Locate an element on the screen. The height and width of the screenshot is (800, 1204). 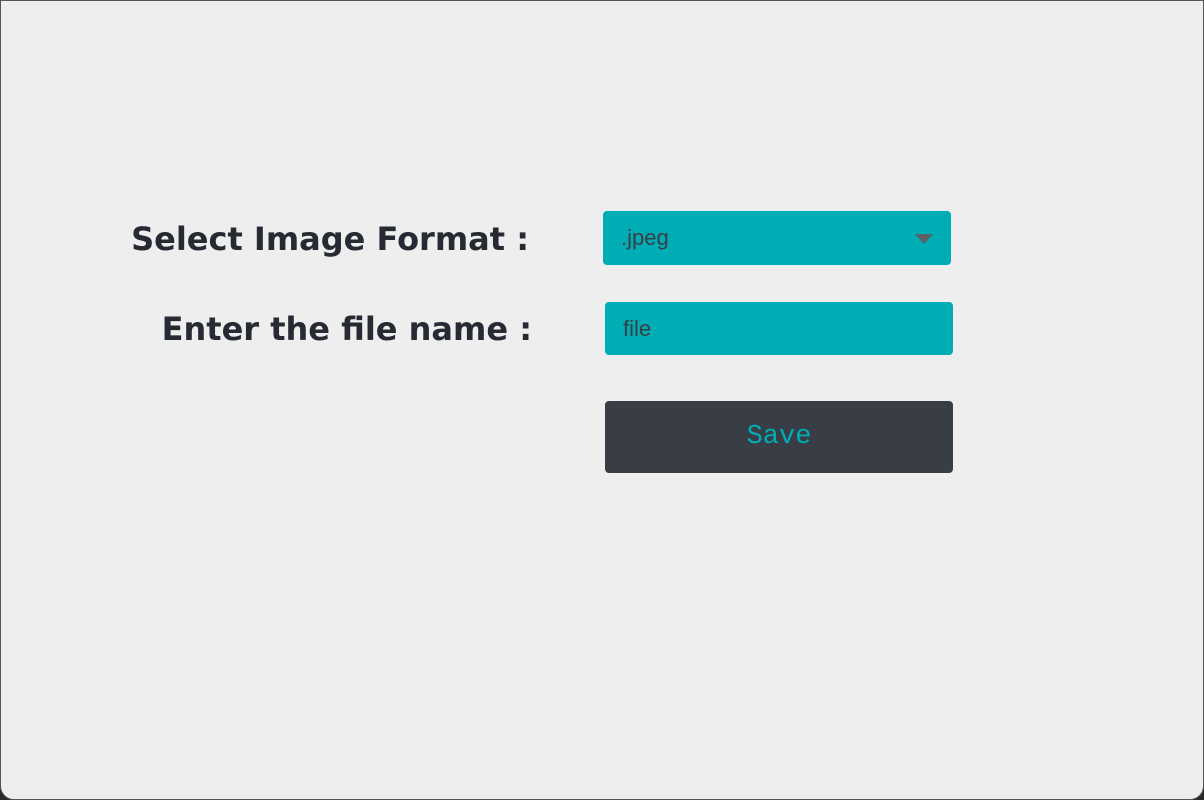
image-format-selected-value: .jpeg is located at coordinates (645, 237).